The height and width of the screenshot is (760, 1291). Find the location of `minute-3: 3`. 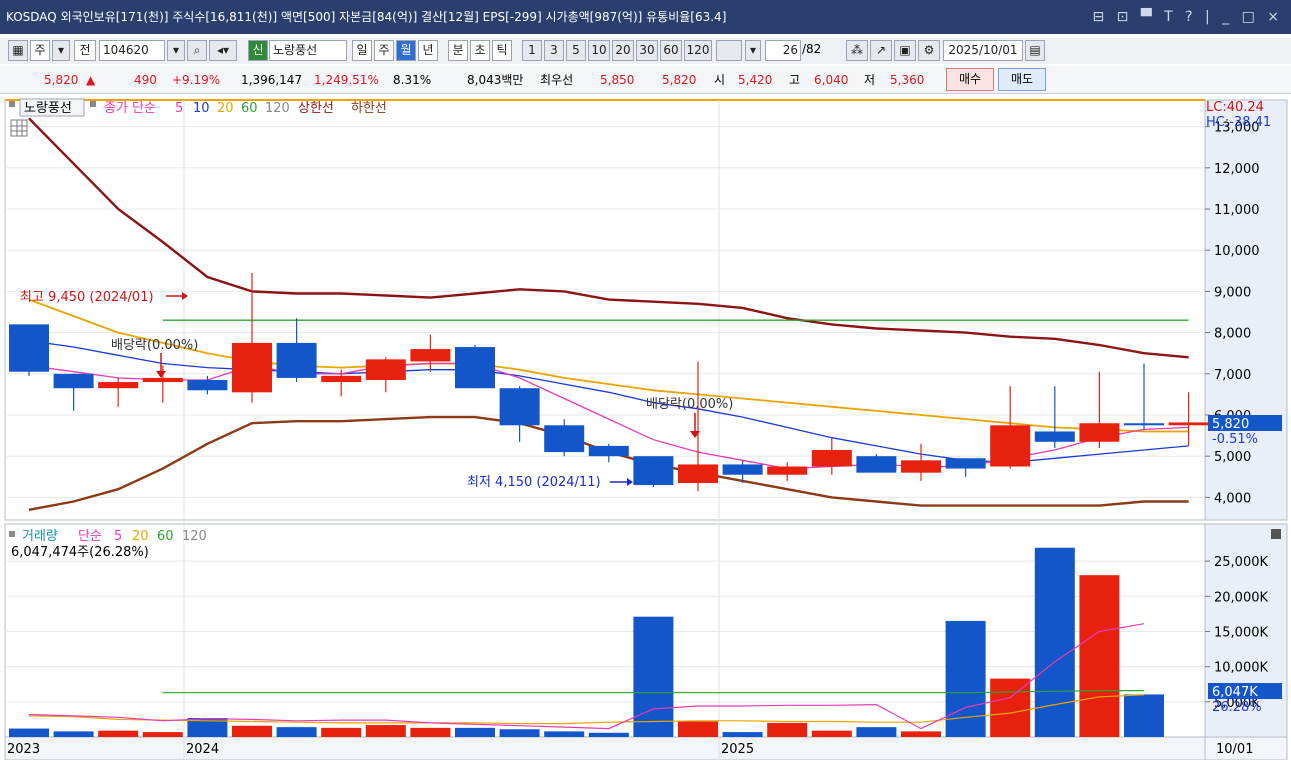

minute-3: 3 is located at coordinates (554, 50).